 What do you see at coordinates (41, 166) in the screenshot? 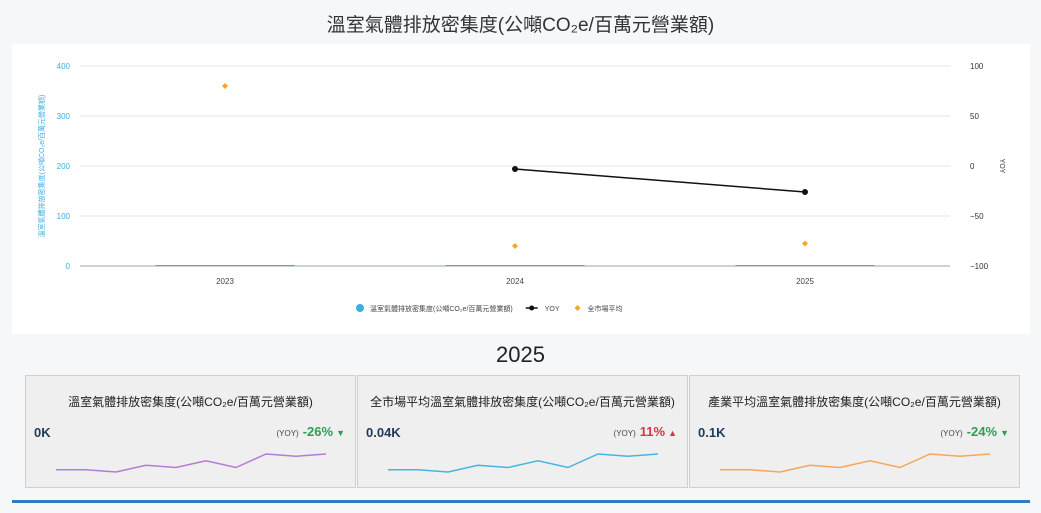
I see `y-axis-title-left: 溫室氣體排放密集度(公噸CO₂e/百萬元營業額)` at bounding box center [41, 166].